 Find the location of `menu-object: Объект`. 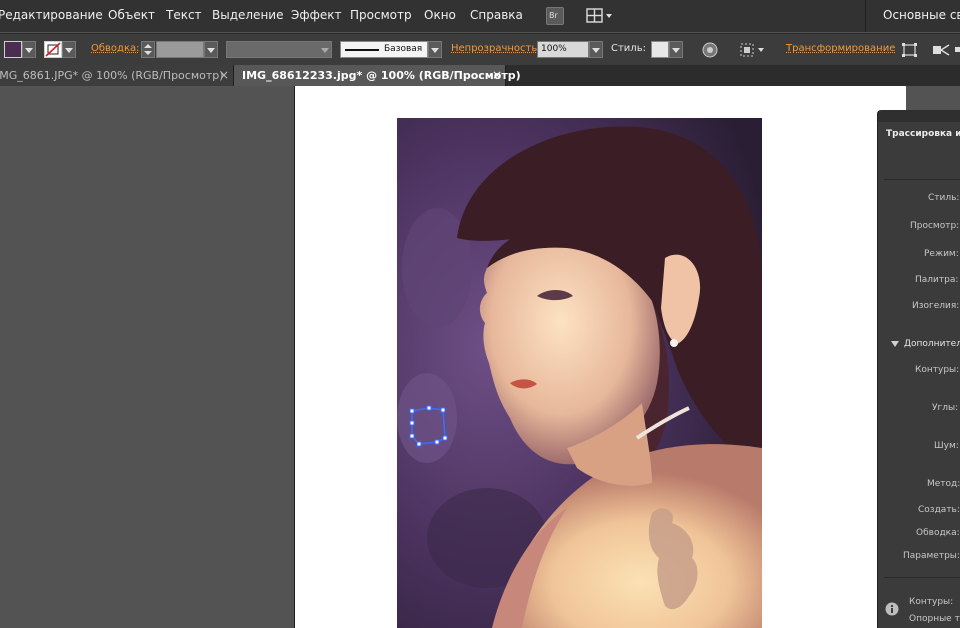

menu-object: Объект is located at coordinates (131, 15).